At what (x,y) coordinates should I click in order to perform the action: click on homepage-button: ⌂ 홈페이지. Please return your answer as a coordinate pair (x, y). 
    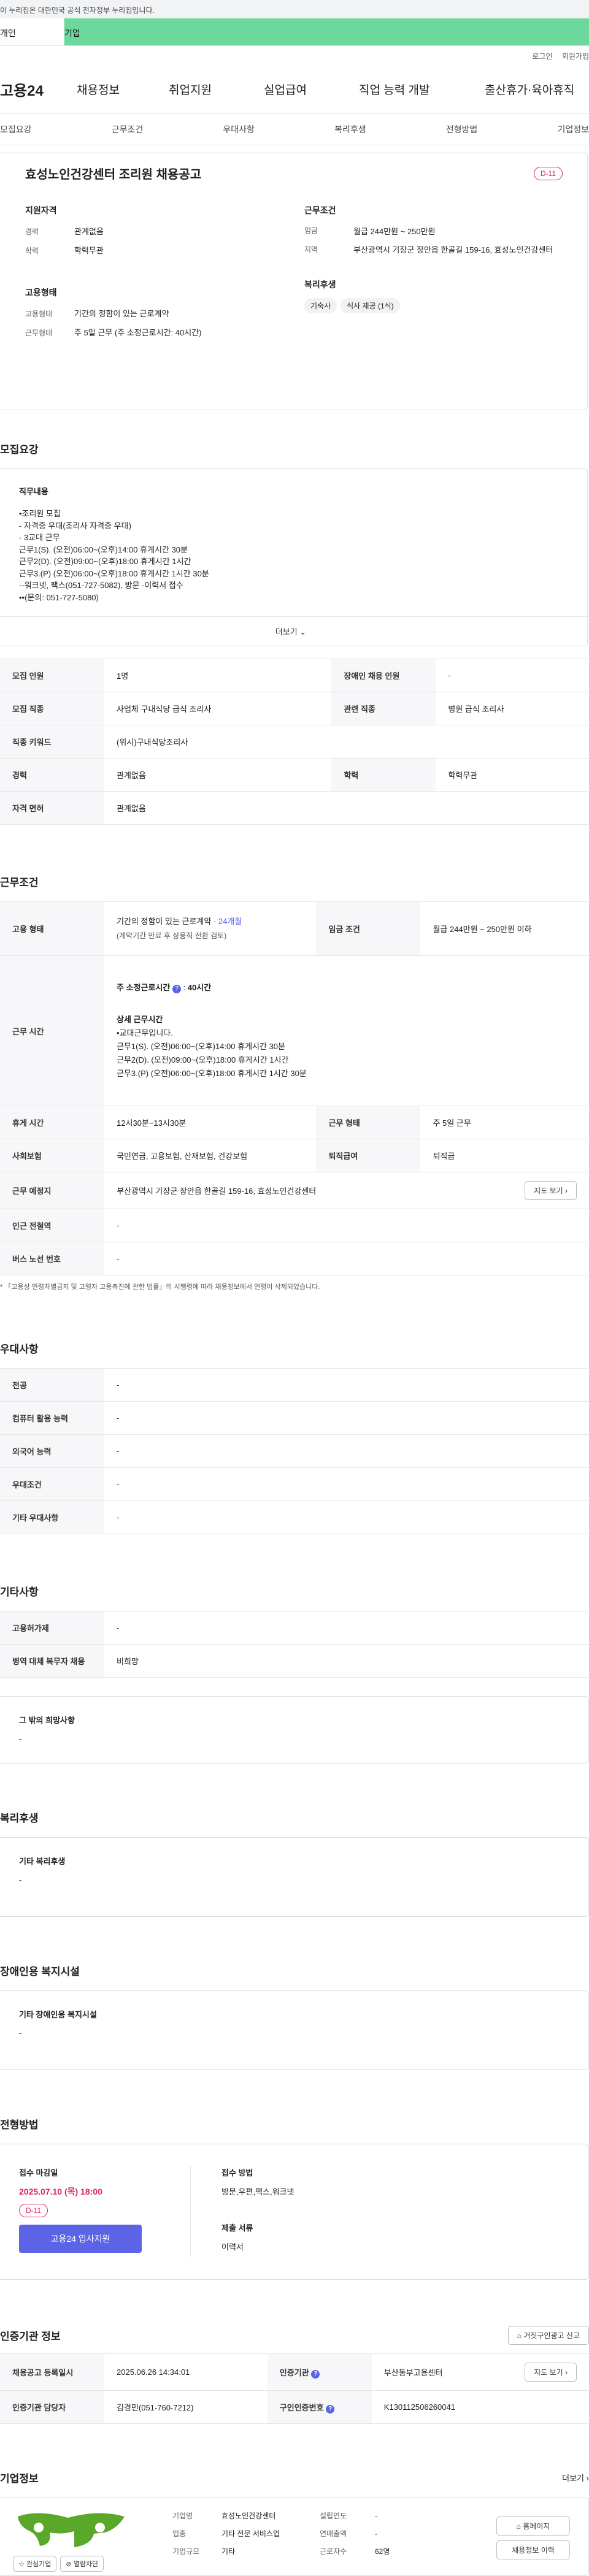
    Looking at the image, I should click on (533, 2526).